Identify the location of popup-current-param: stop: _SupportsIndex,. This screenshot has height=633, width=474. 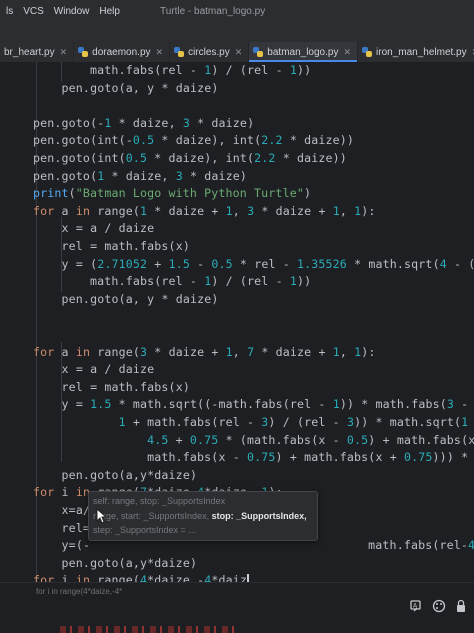
(259, 516).